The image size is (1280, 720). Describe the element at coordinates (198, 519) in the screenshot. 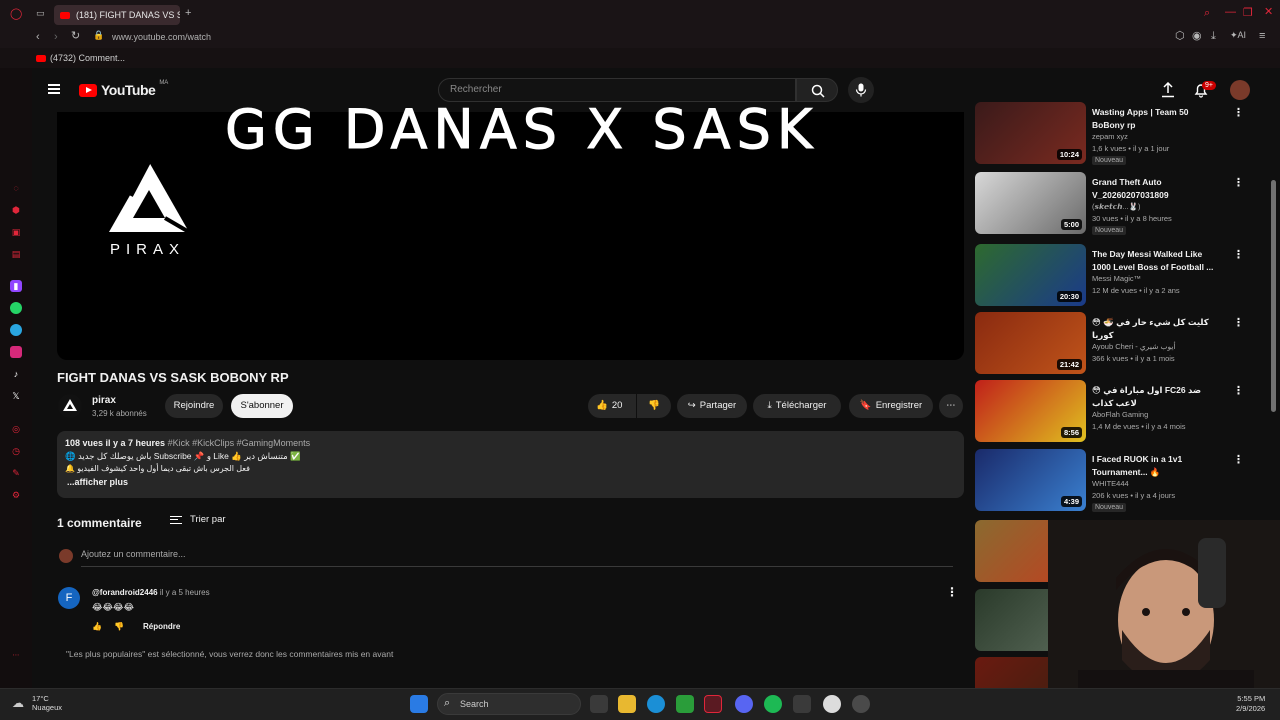

I see `sort-comments-button: Trier par` at that location.